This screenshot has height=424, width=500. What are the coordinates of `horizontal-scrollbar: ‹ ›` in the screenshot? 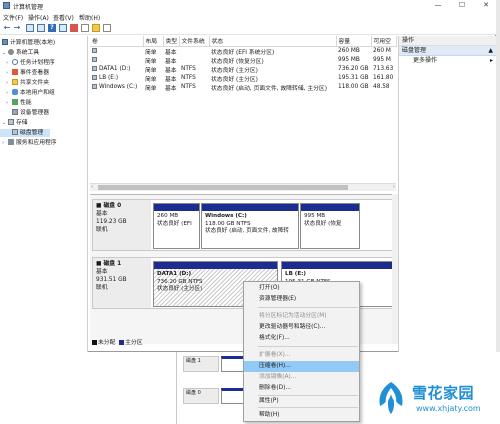 It's located at (243, 187).